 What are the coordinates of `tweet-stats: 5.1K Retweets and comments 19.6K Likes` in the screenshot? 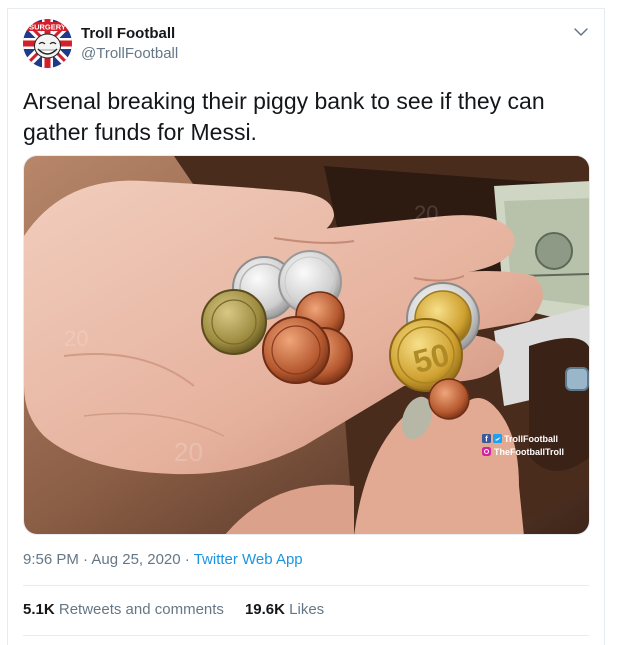 It's located at (173, 609).